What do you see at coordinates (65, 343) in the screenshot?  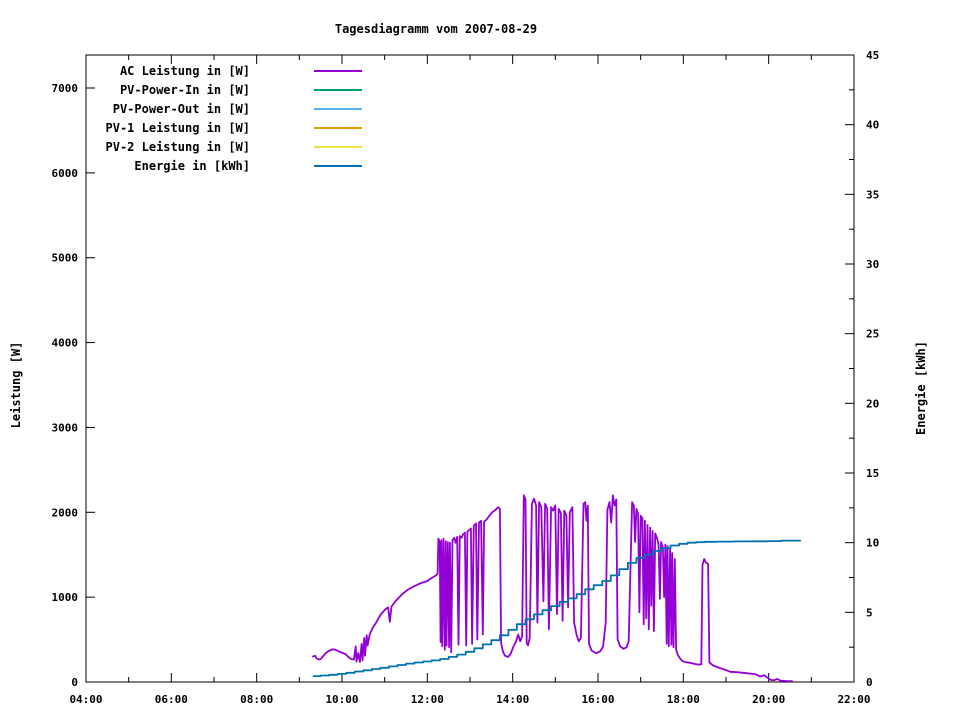 I see `svg-text: 4000` at bounding box center [65, 343].